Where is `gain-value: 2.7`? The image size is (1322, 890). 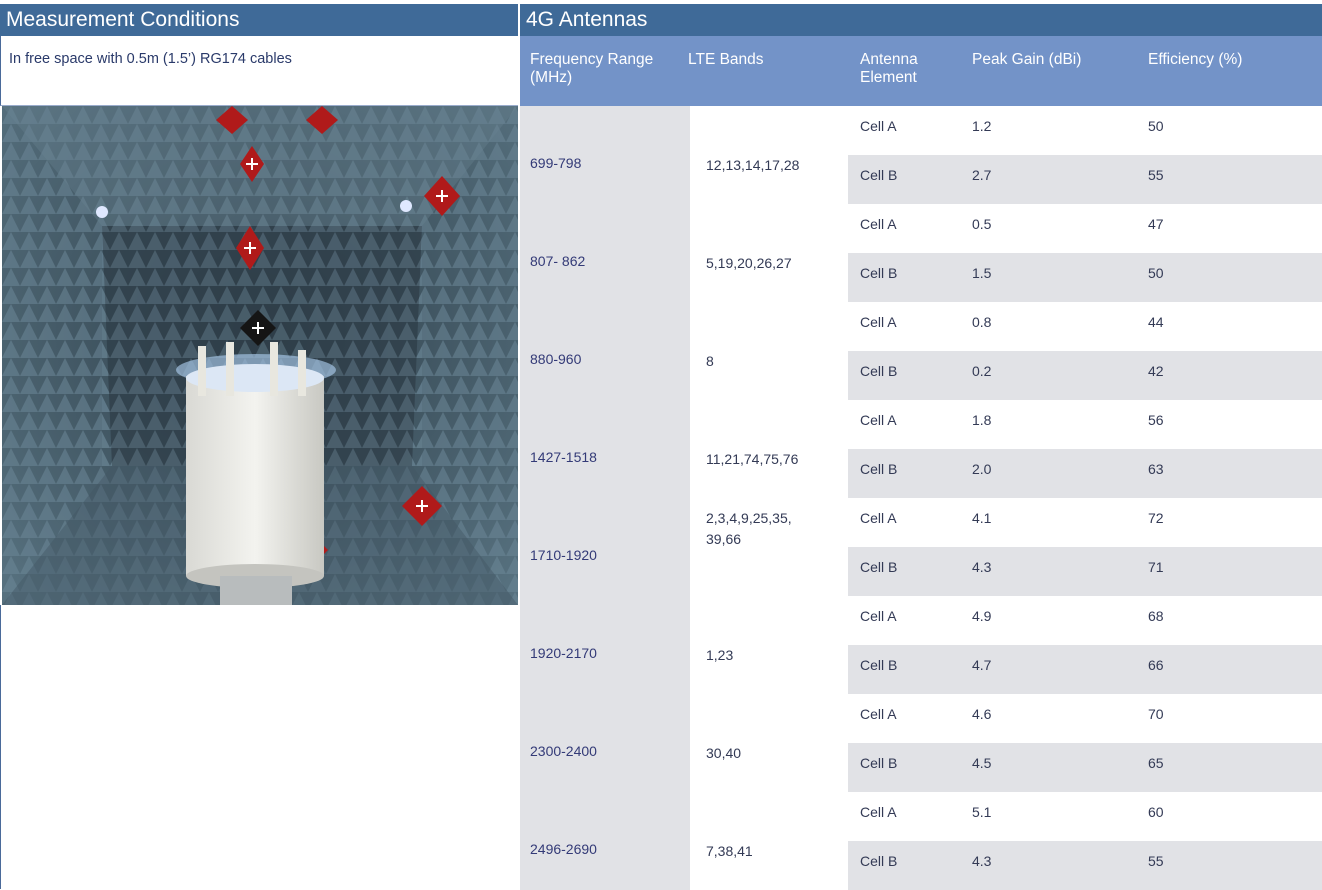 gain-value: 2.7 is located at coordinates (982, 175).